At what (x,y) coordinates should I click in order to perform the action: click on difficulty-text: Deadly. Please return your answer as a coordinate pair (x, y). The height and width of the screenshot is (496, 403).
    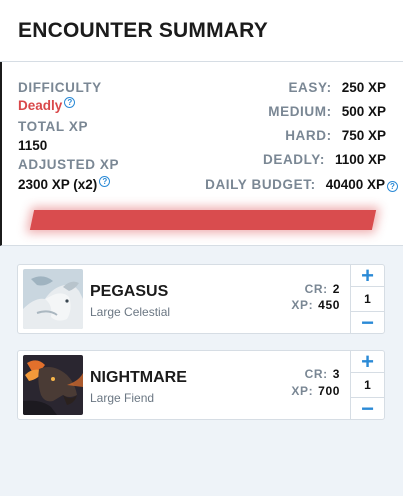
    Looking at the image, I should click on (40, 105).